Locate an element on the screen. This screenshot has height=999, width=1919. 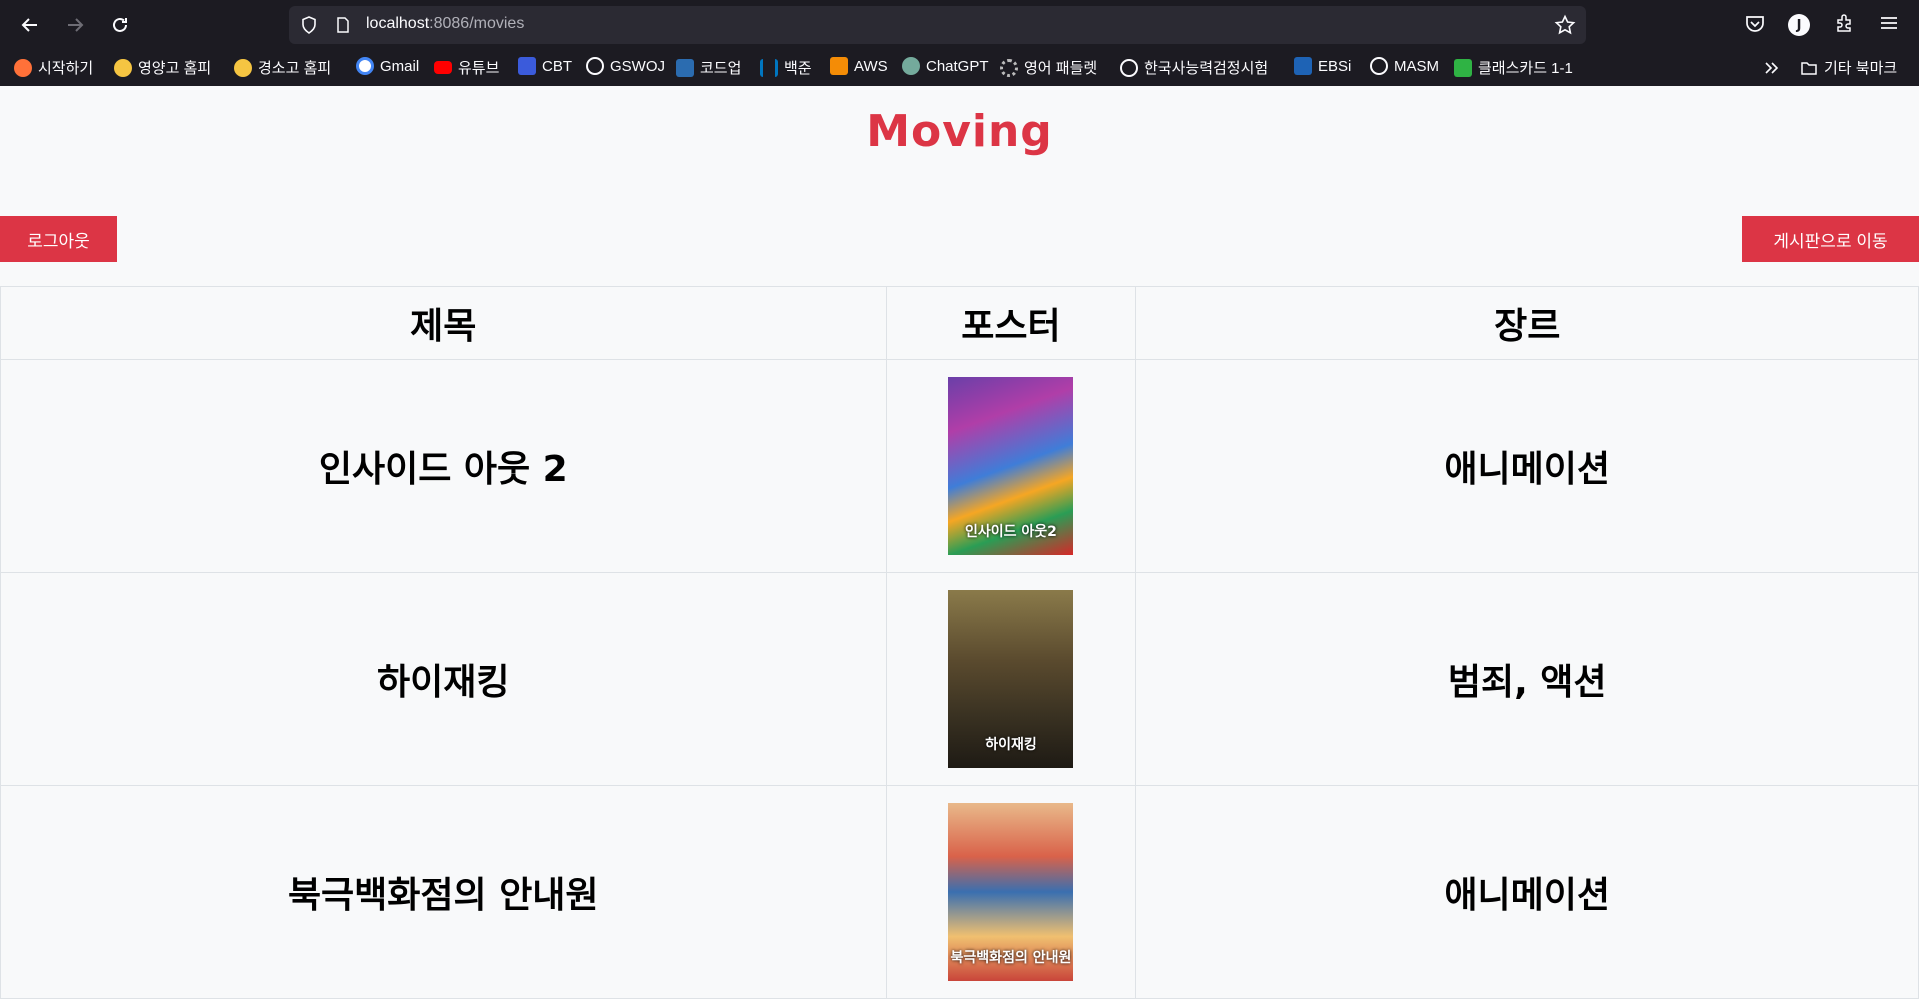
bookmark-item: 경소고 홈피 is located at coordinates (282, 67).